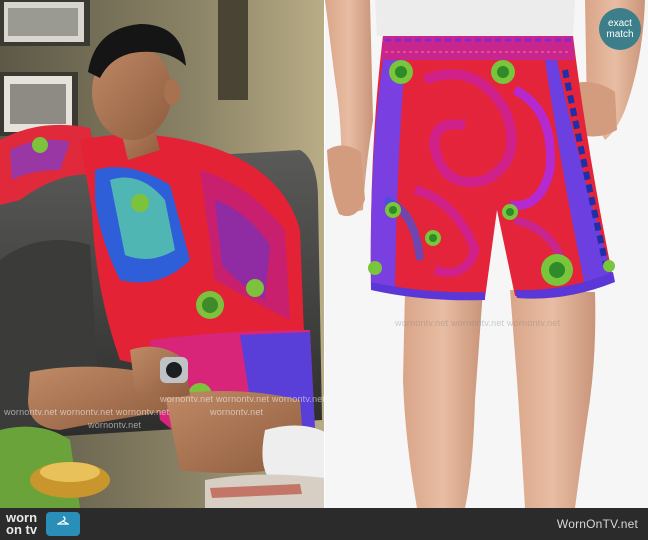 This screenshot has height=540, width=648. What do you see at coordinates (63, 524) in the screenshot?
I see `tv-hanger-icon` at bounding box center [63, 524].